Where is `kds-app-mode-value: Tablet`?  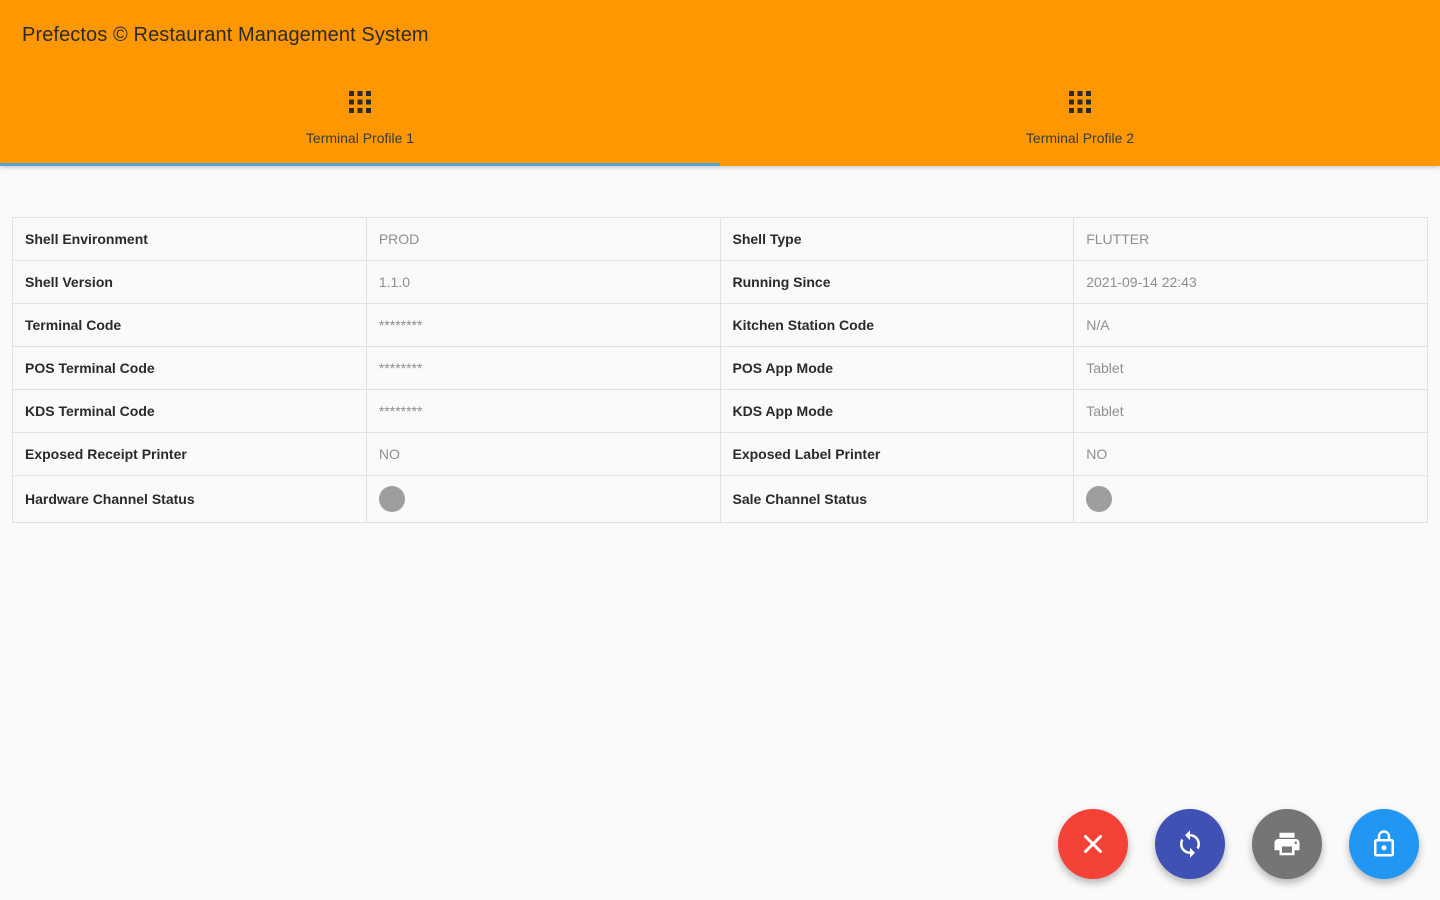
kds-app-mode-value: Tablet is located at coordinates (1250, 411).